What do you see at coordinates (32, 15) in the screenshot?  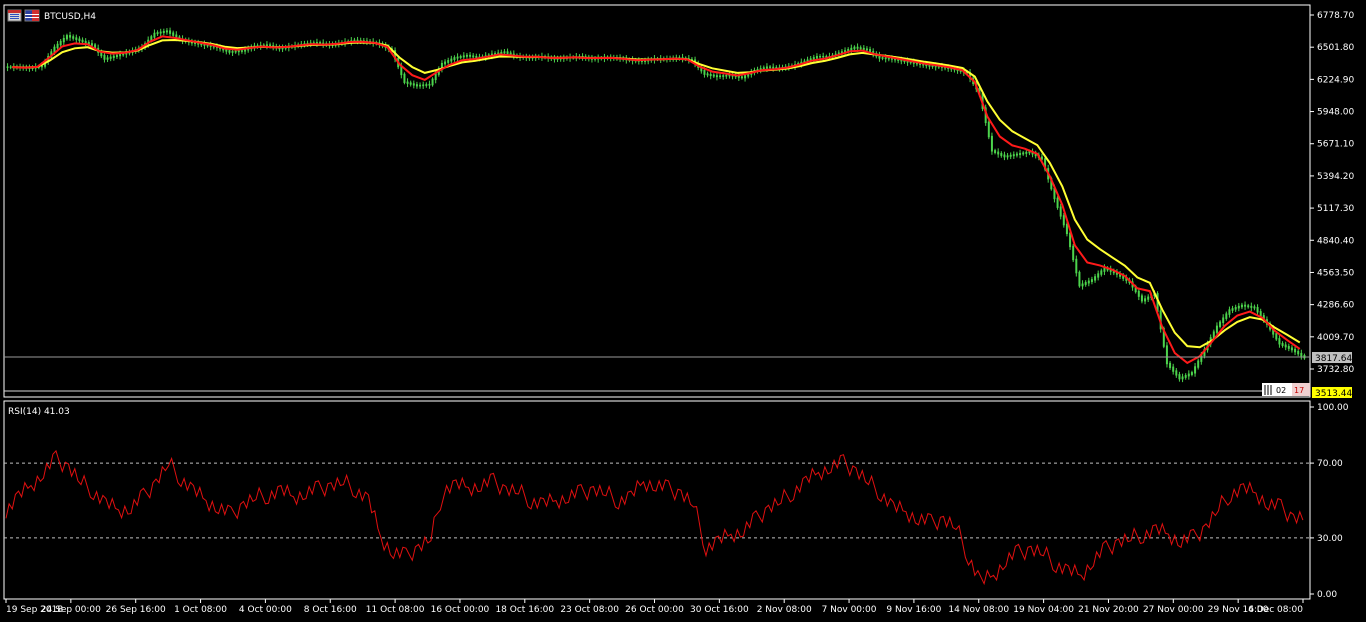 I see `flag-icon` at bounding box center [32, 15].